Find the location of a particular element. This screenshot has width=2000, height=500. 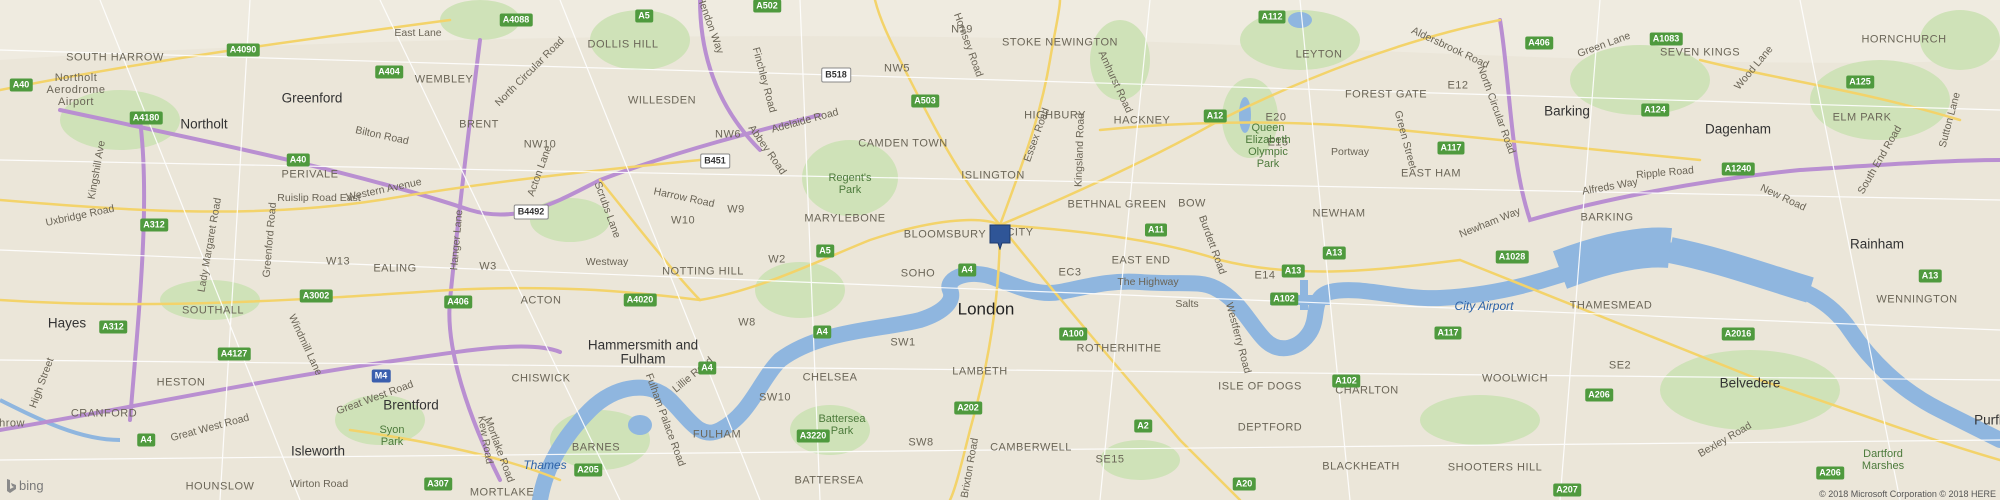

area-label: W10 is located at coordinates (683, 220).